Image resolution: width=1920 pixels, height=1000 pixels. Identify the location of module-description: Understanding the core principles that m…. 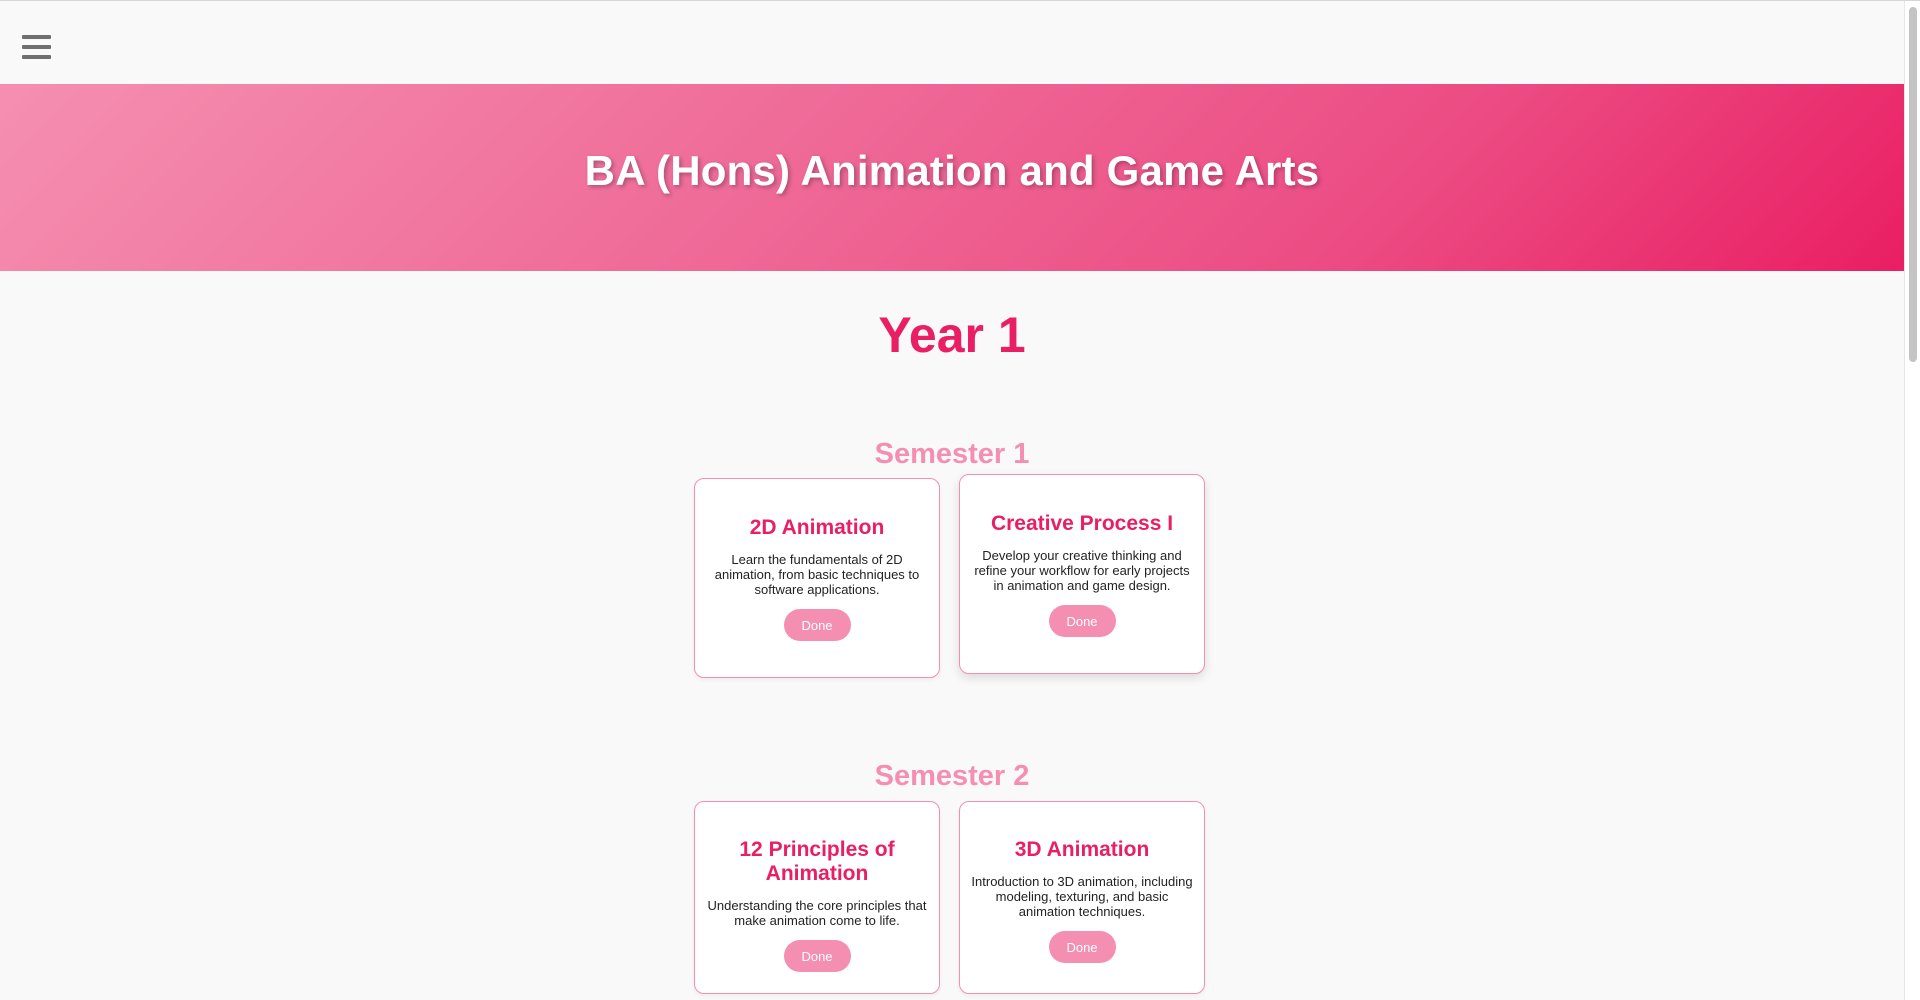
(817, 913).